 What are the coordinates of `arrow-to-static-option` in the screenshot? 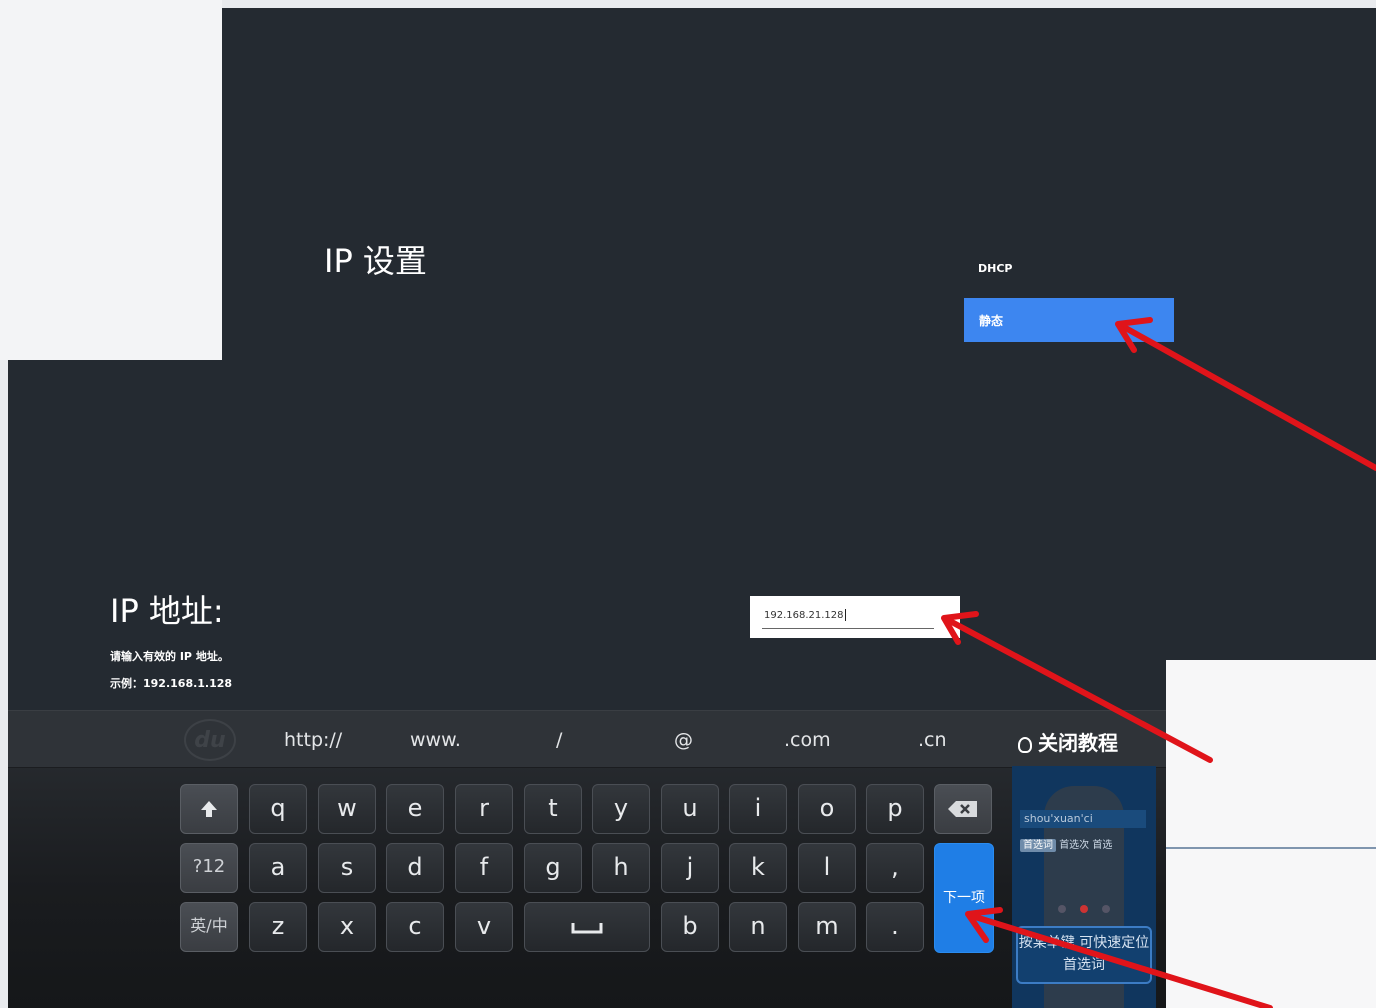 It's located at (1247, 397).